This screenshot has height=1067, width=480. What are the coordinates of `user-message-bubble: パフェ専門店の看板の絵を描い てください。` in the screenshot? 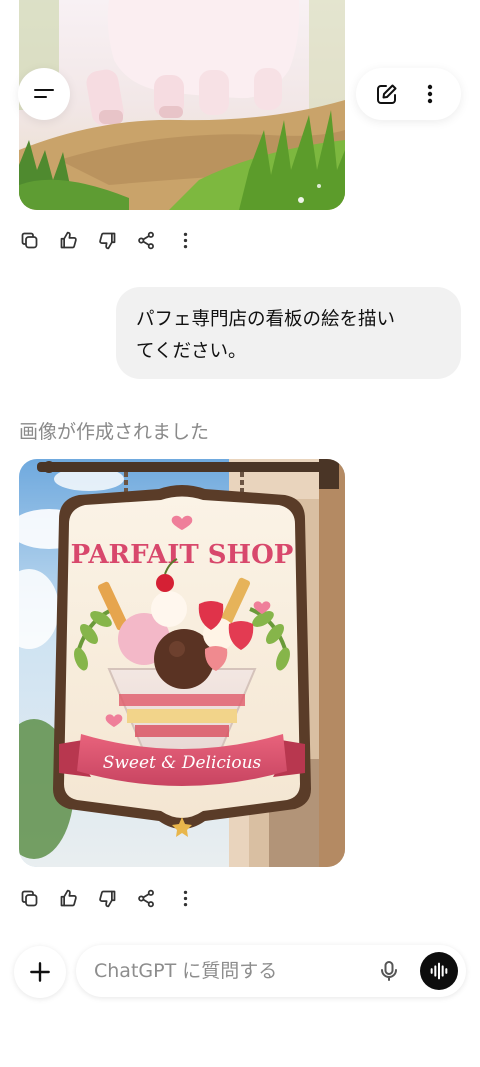 It's located at (288, 333).